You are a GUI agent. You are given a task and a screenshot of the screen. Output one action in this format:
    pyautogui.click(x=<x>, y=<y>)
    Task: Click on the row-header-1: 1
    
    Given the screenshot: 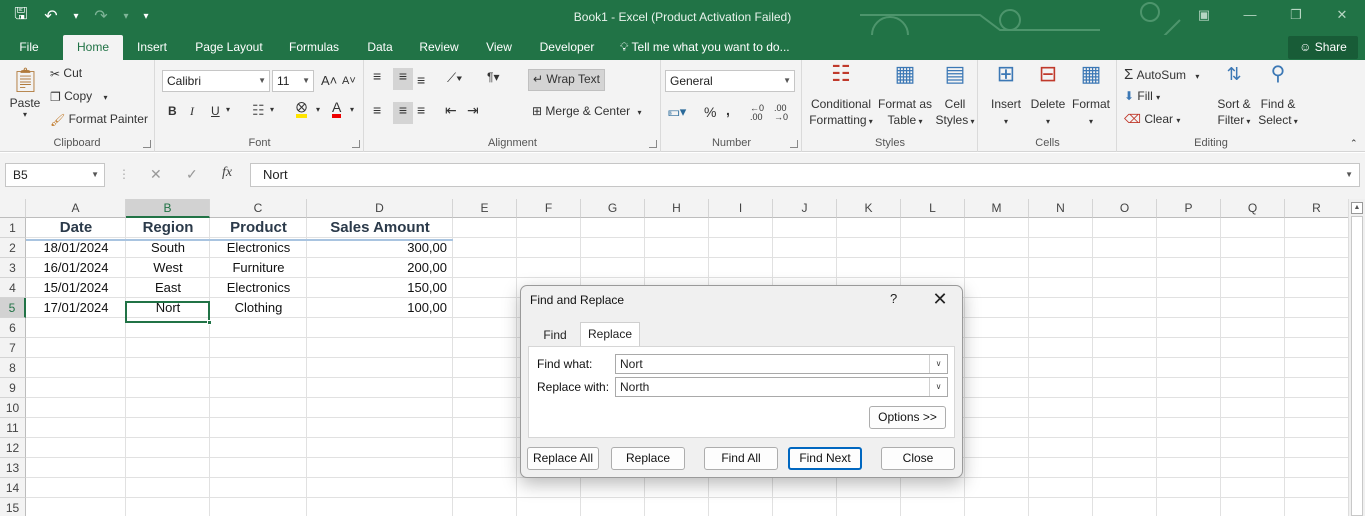 What is the action you would take?
    pyautogui.click(x=13, y=228)
    